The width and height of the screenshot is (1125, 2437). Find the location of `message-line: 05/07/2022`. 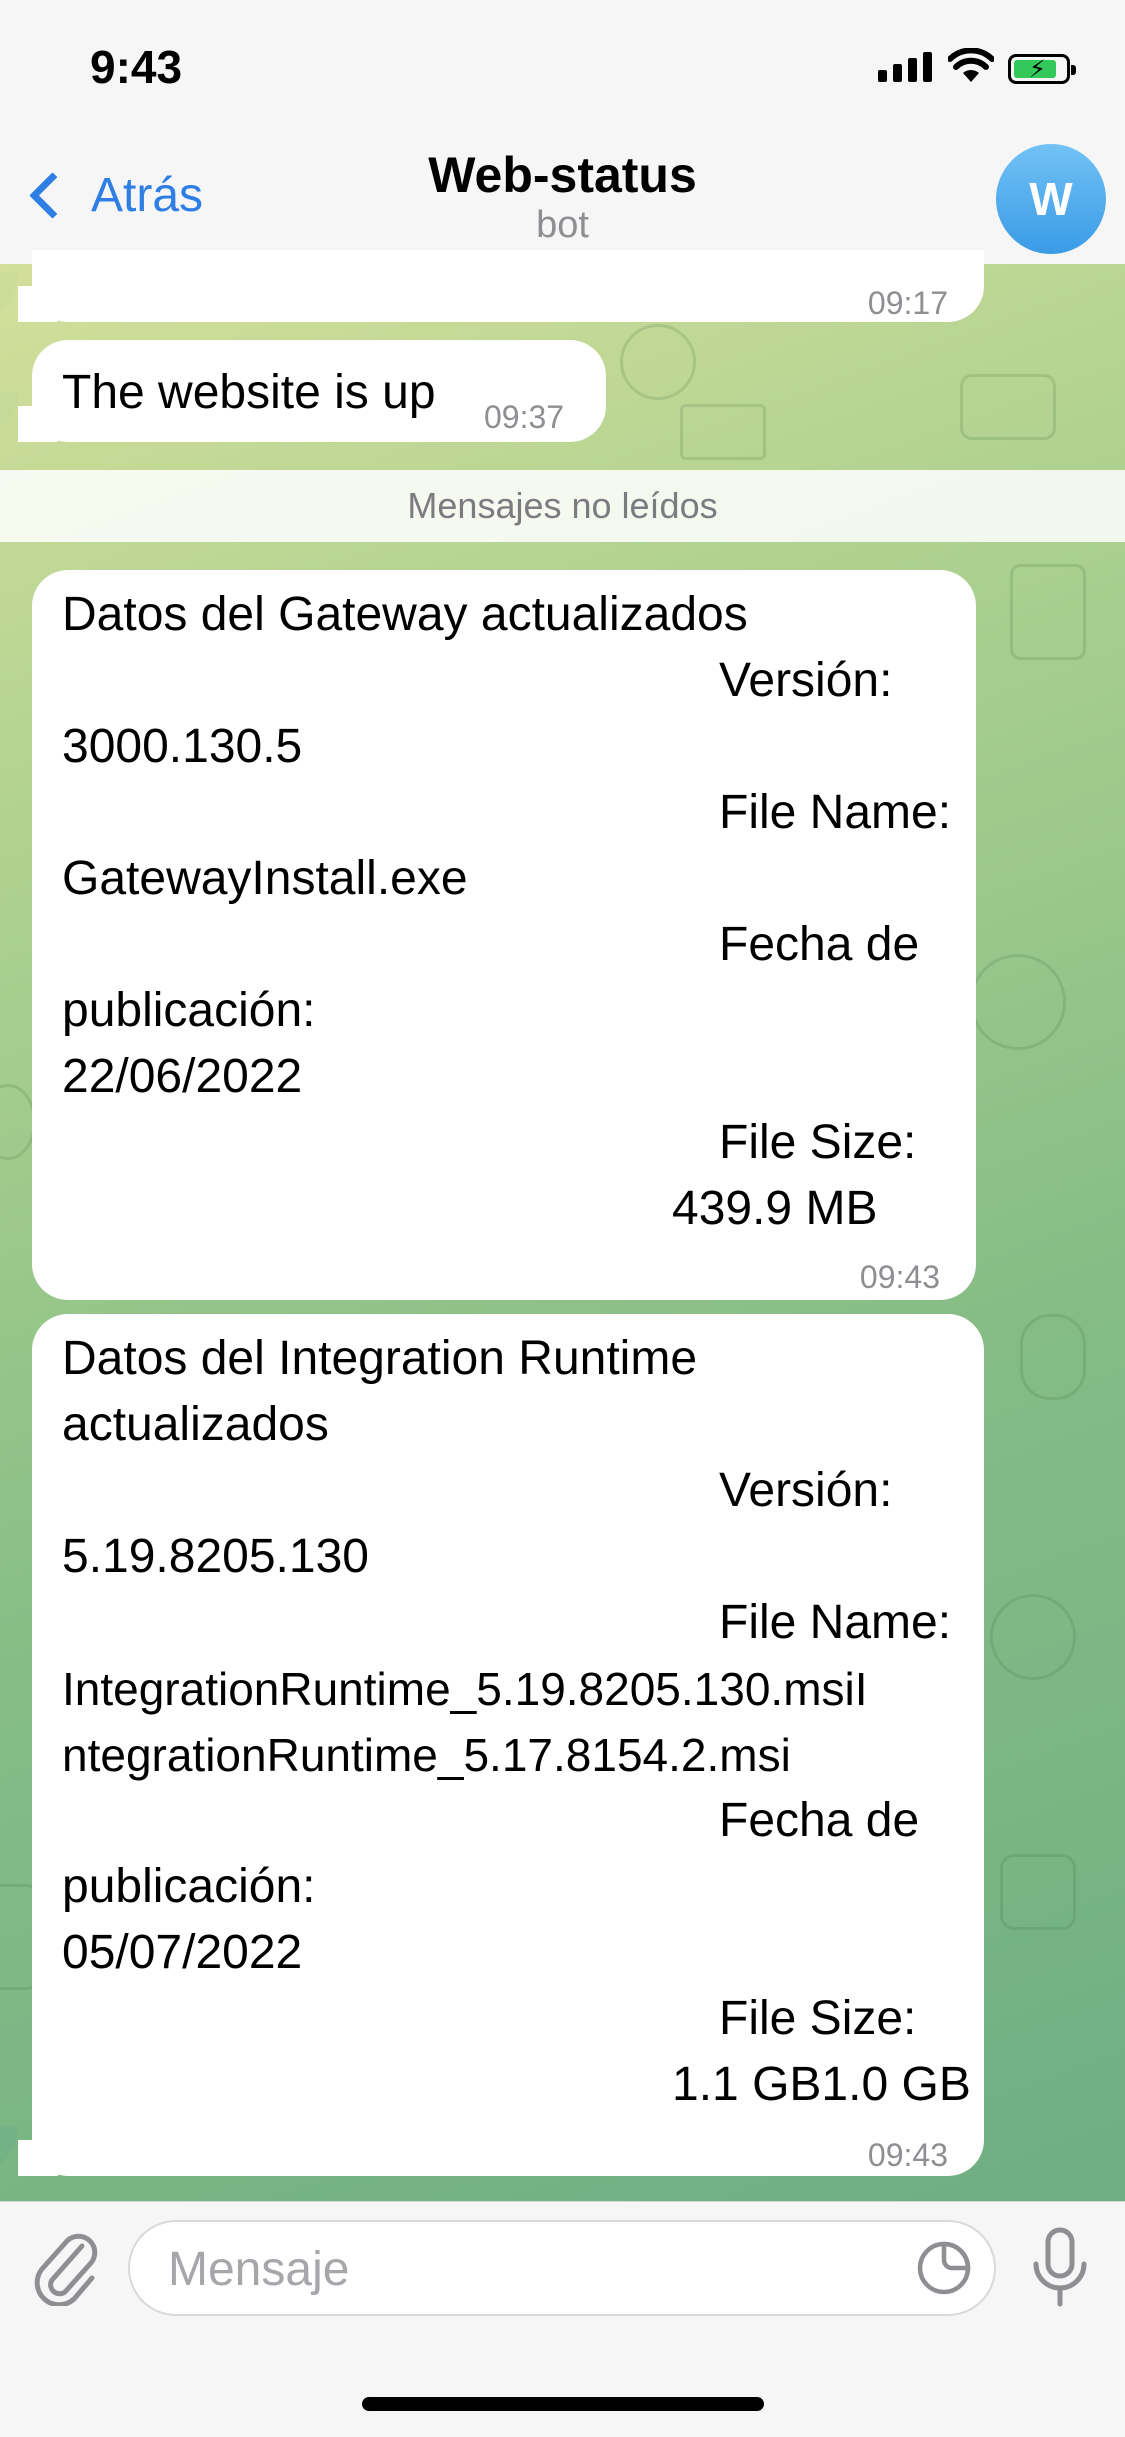

message-line: 05/07/2022 is located at coordinates (182, 1952).